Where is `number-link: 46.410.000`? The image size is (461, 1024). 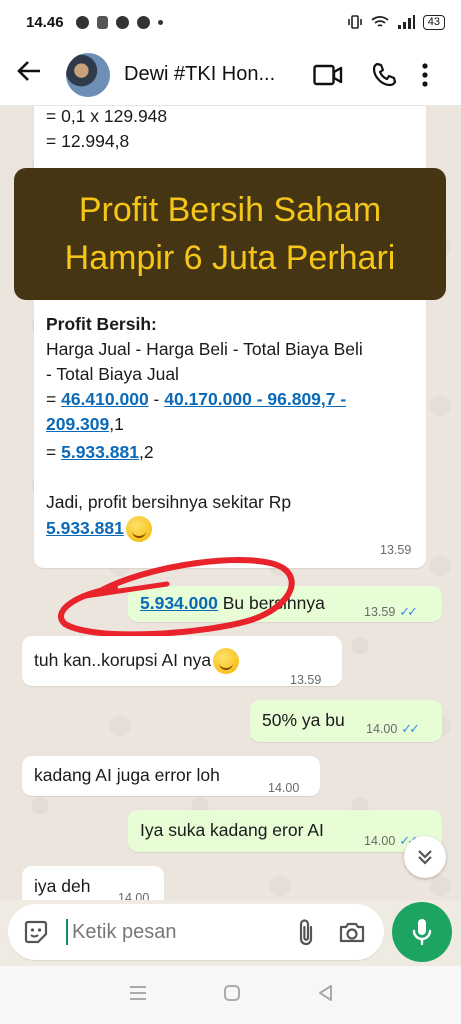
number-link: 46.410.000 is located at coordinates (105, 399).